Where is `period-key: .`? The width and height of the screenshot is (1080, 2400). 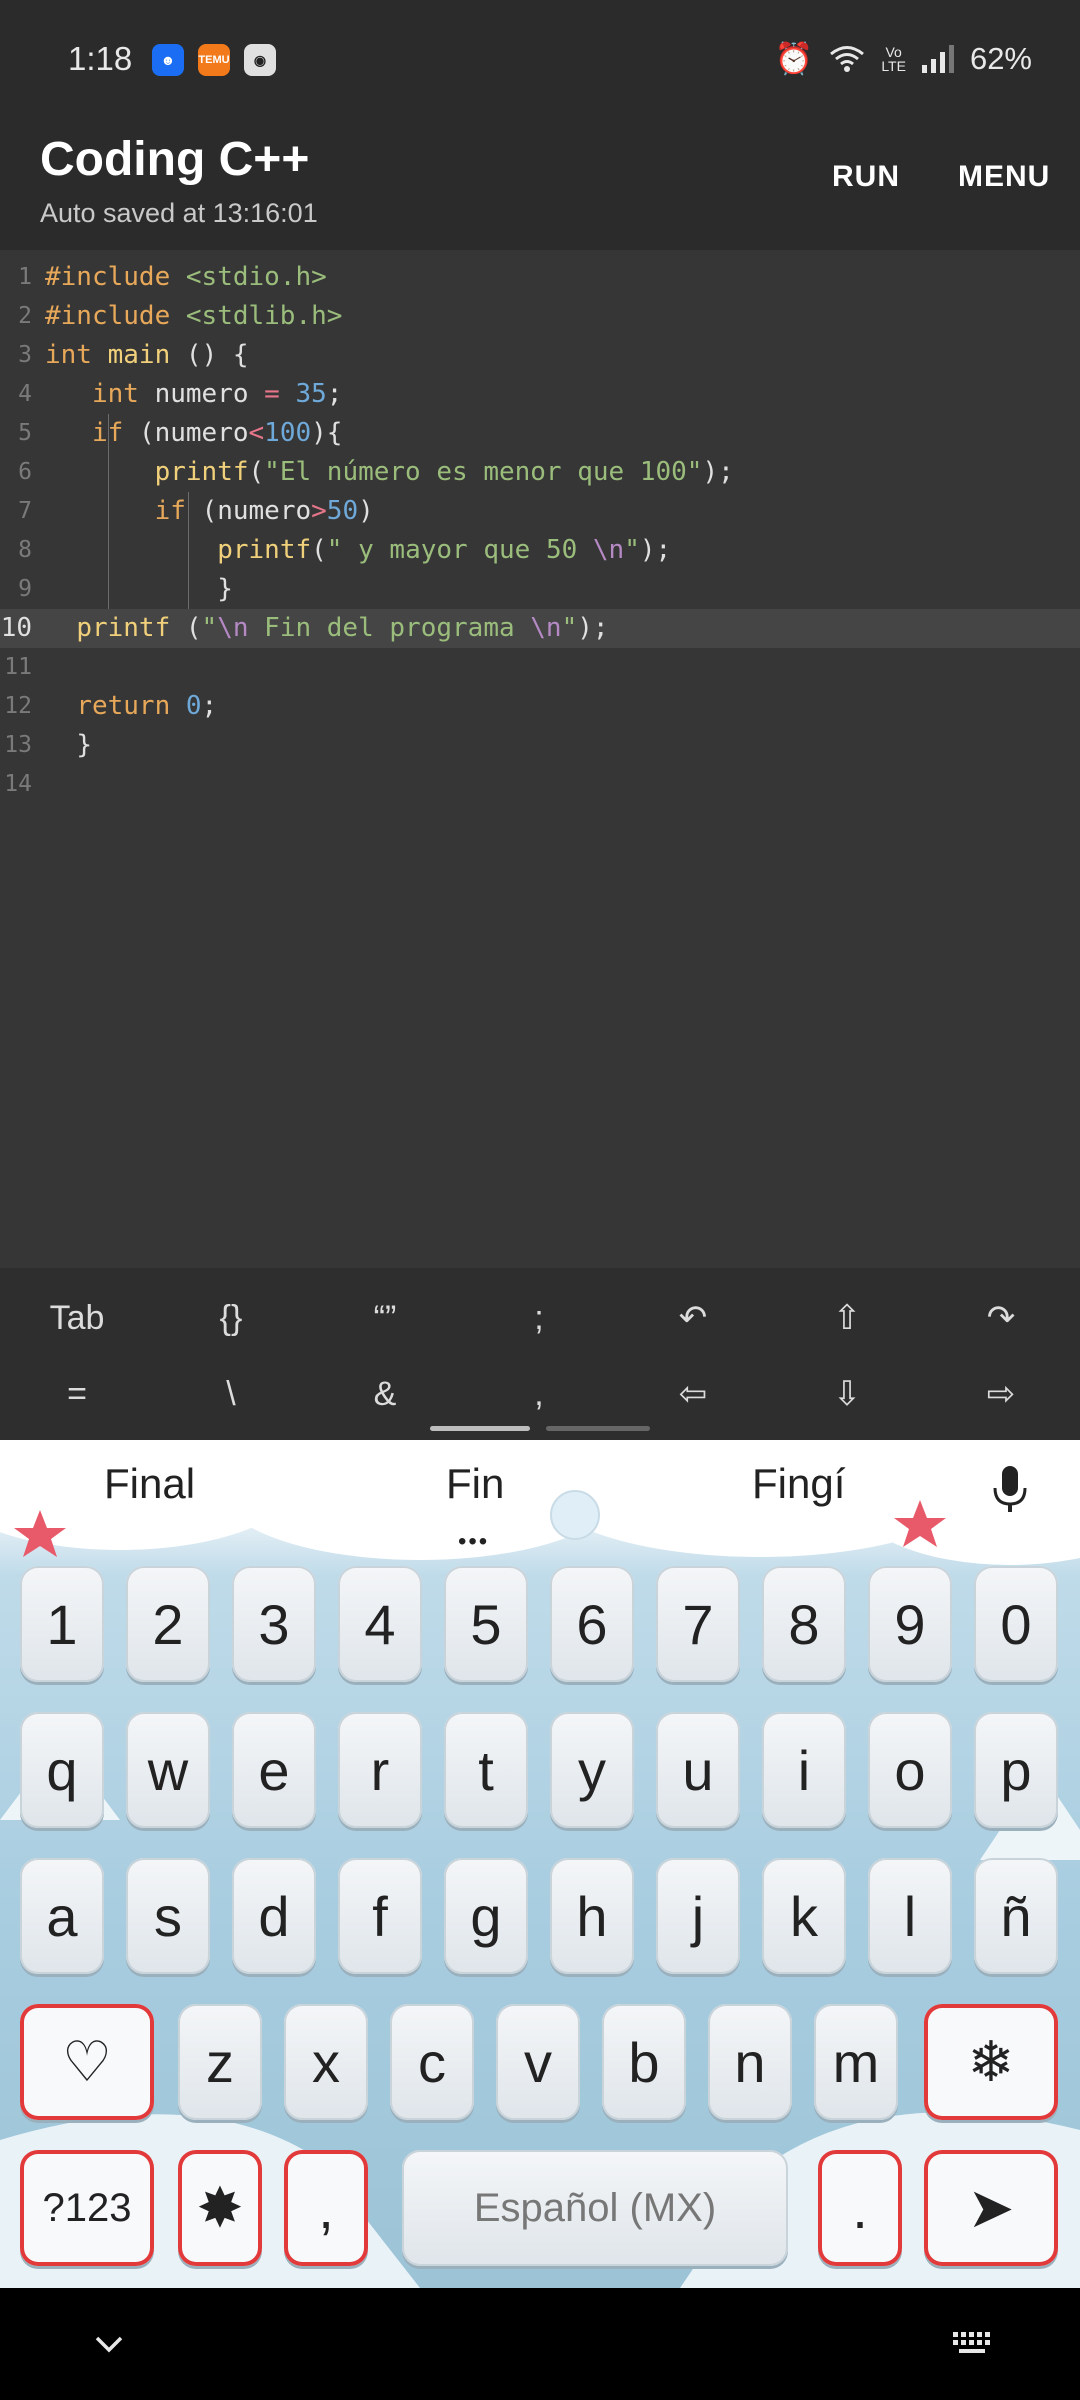
period-key: . is located at coordinates (860, 2208).